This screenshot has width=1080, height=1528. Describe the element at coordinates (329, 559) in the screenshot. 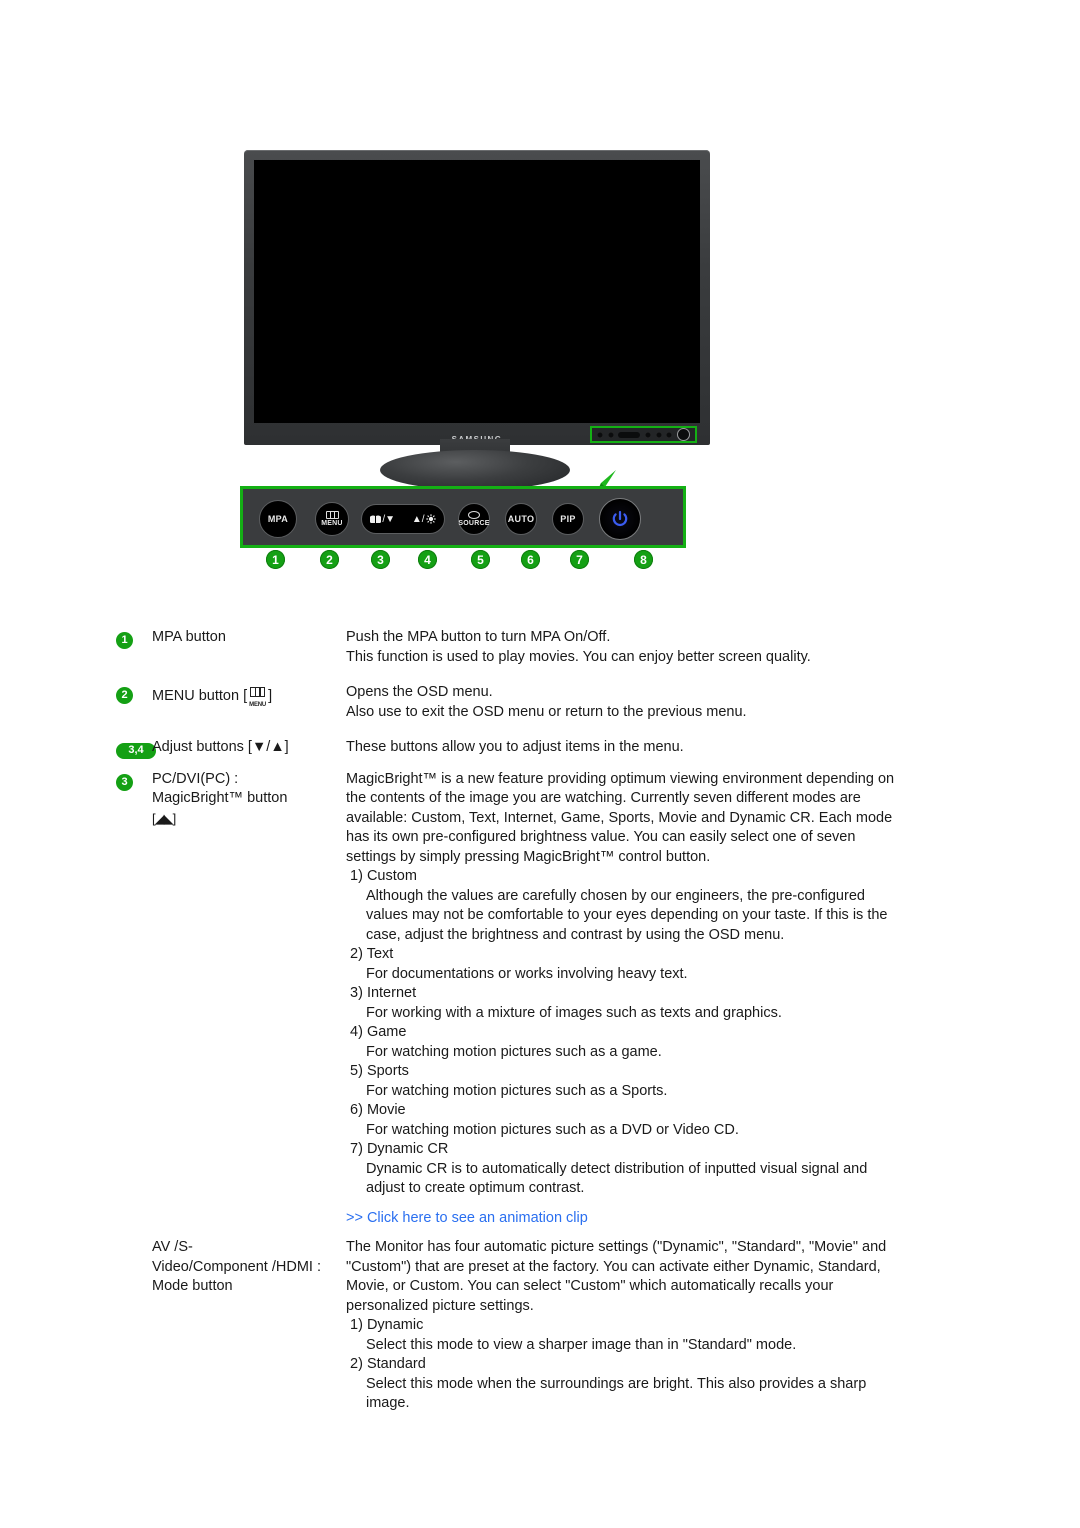

I see `marker-2: 2` at that location.